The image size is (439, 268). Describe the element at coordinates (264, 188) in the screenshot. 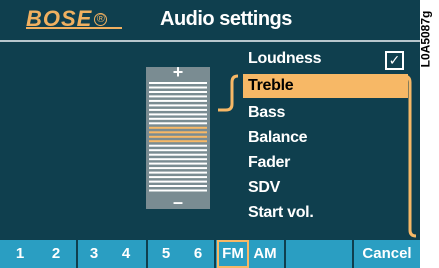

I see `menu-item-sdv: SDV` at that location.